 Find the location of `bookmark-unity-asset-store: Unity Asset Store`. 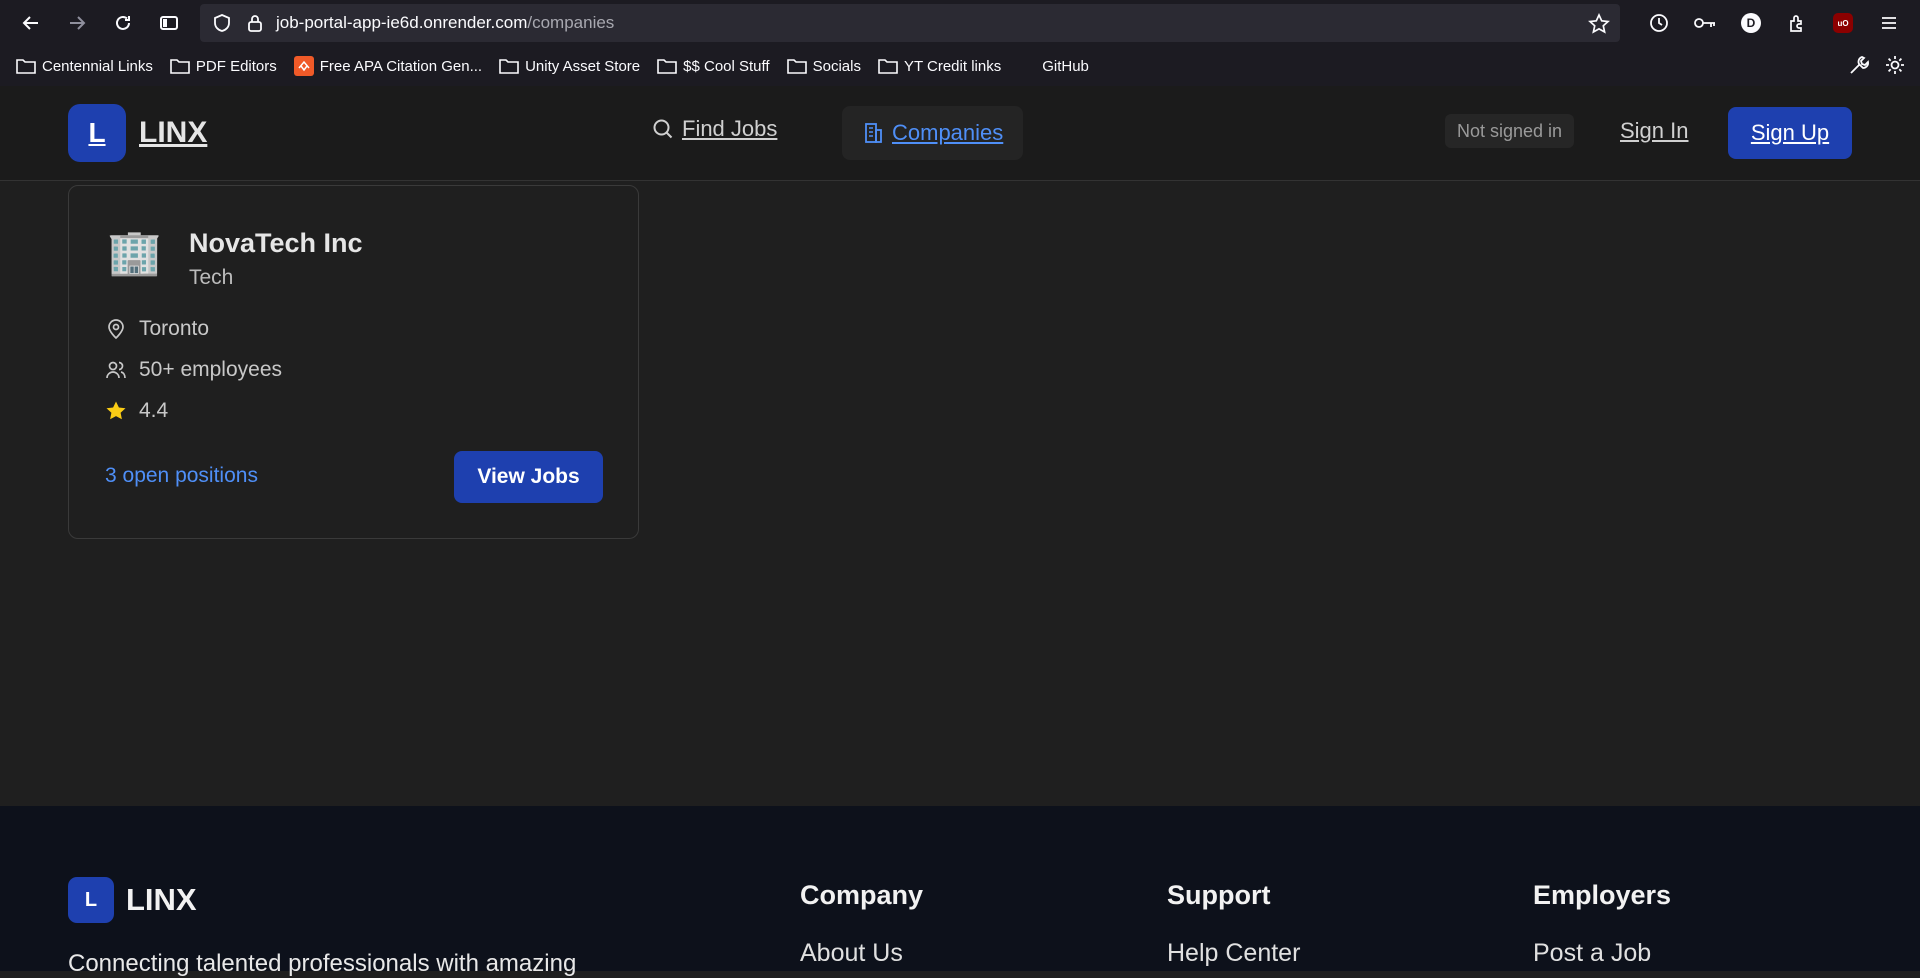

bookmark-unity-asset-store: Unity Asset Store is located at coordinates (569, 66).